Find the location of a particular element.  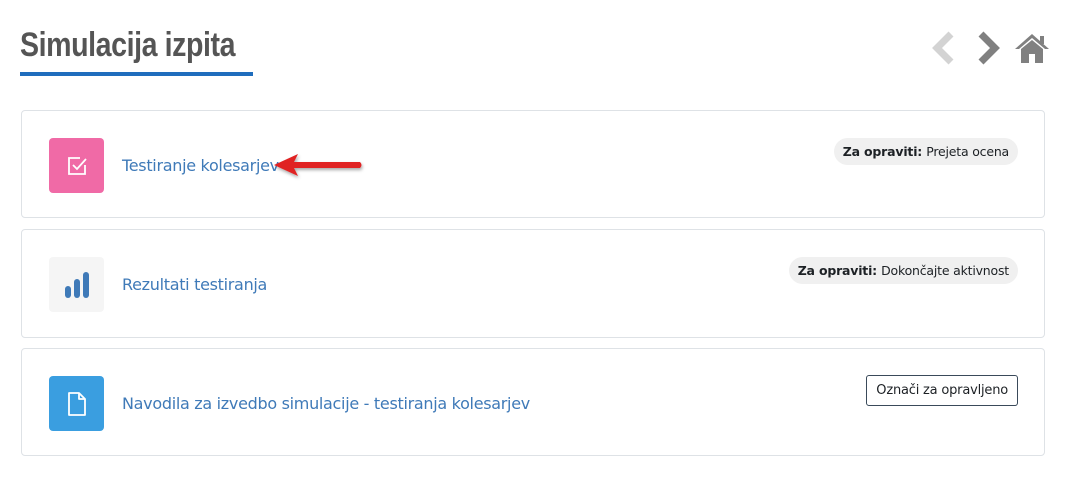

completion-badge: Za opraviti: Dokončajte aktivnost is located at coordinates (903, 270).